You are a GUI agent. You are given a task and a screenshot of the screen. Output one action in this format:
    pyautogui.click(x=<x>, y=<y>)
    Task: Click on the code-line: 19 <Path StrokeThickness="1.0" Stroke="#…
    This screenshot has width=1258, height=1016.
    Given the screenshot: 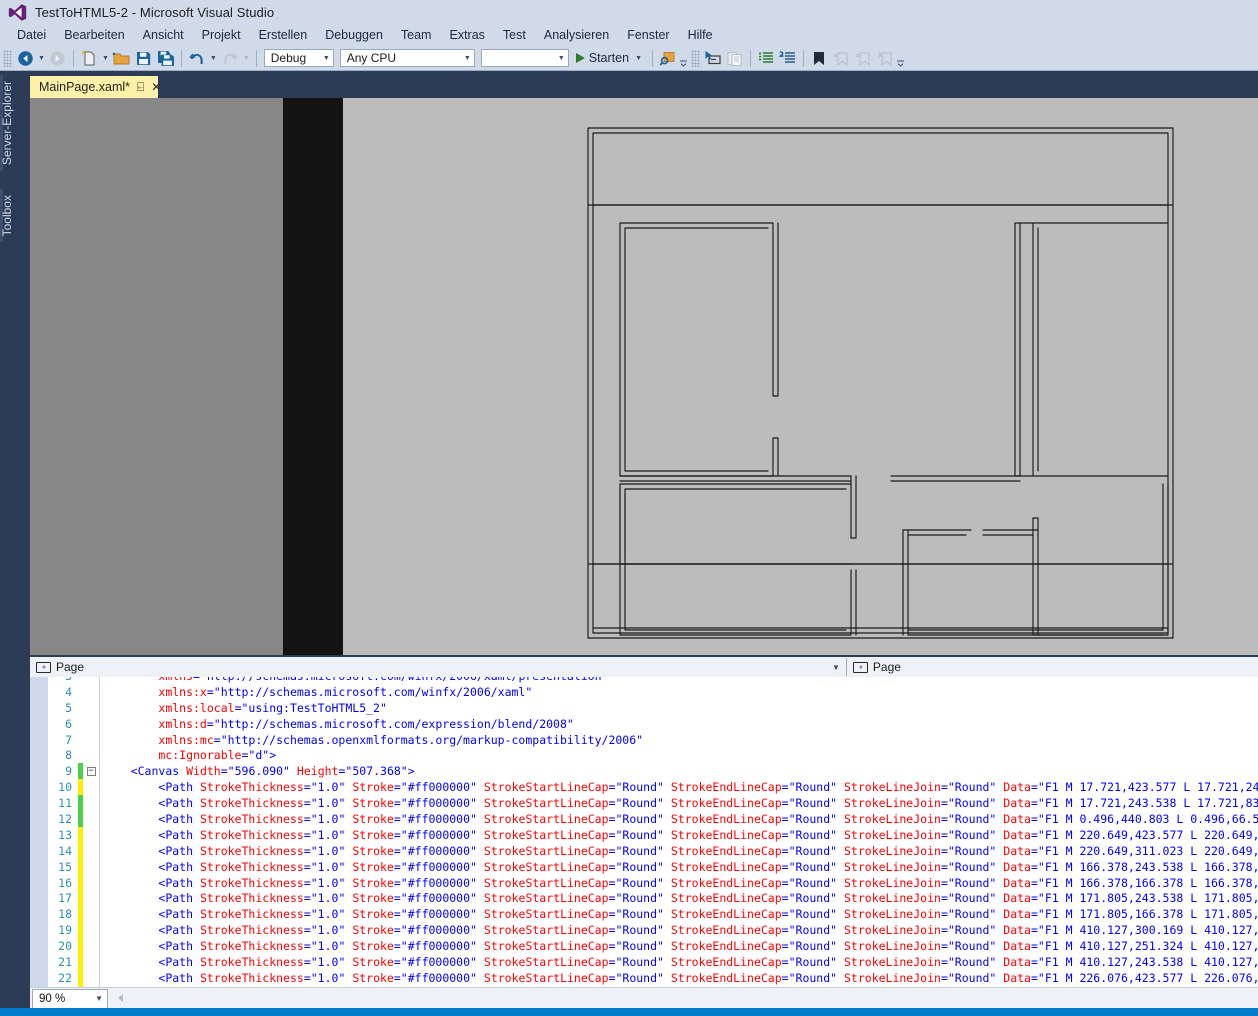 What is the action you would take?
    pyautogui.click(x=644, y=930)
    